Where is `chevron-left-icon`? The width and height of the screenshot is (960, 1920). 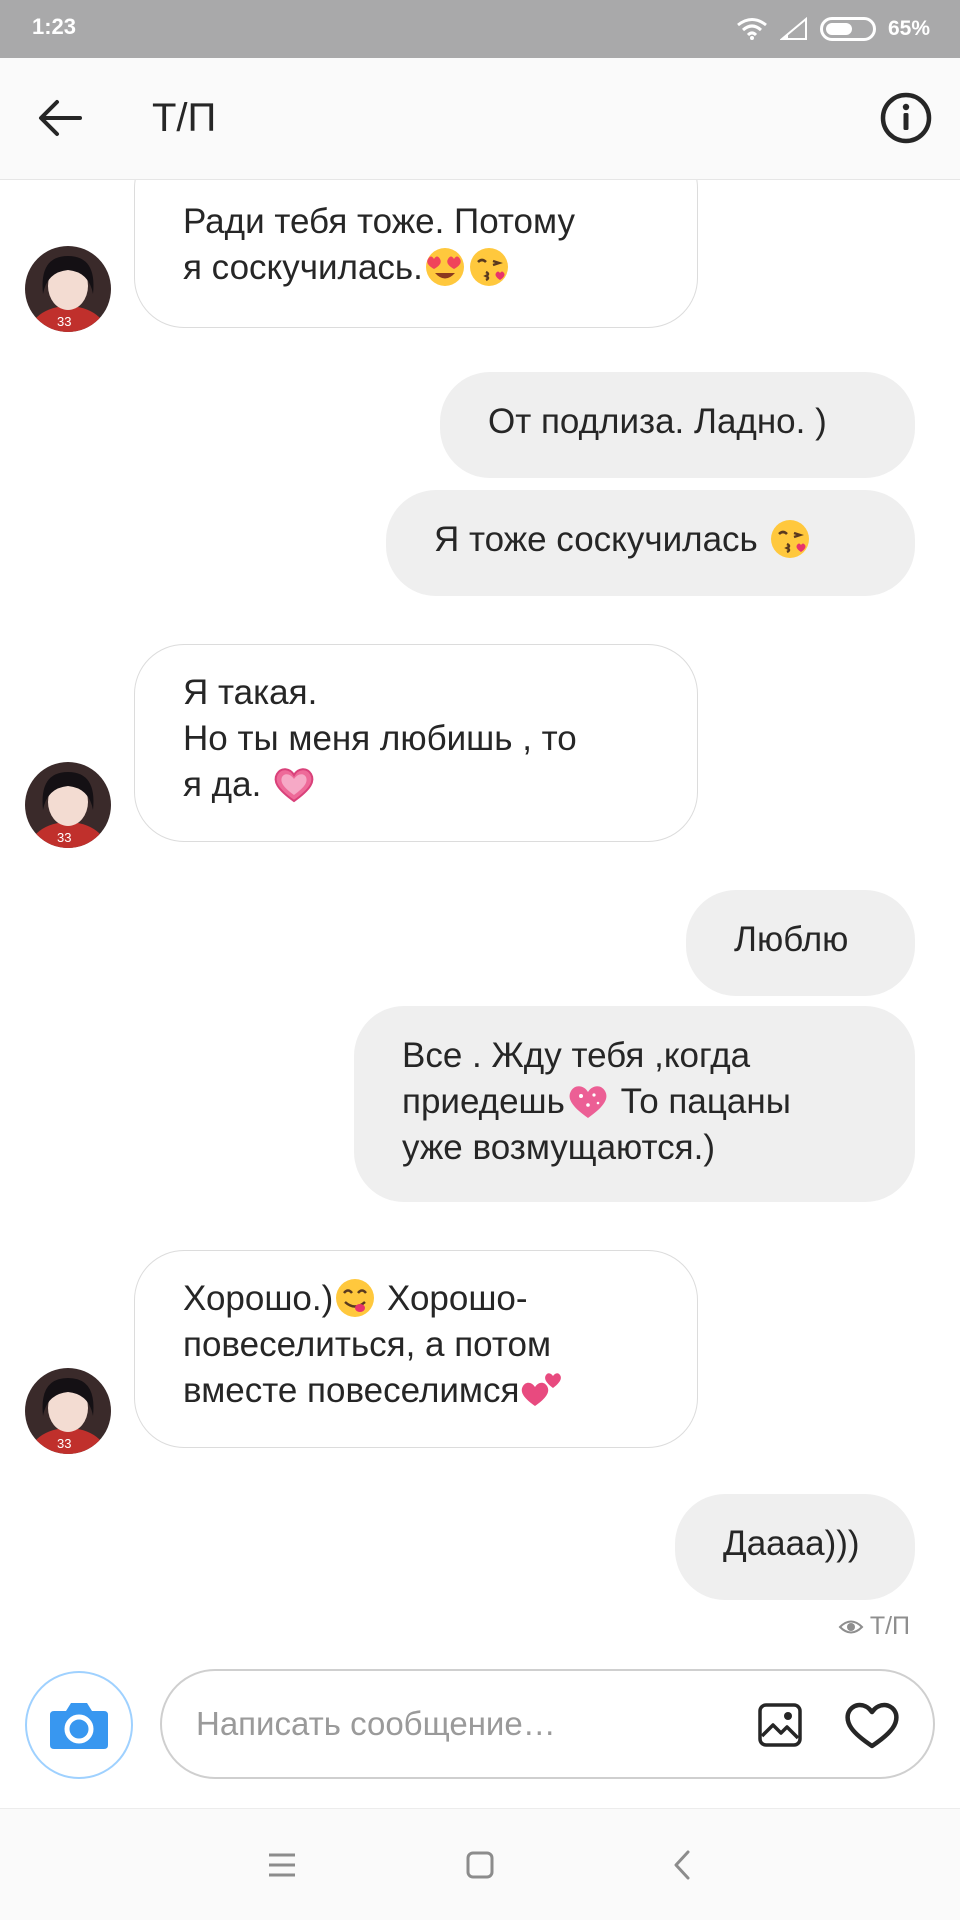
chevron-left-icon is located at coordinates (682, 1865).